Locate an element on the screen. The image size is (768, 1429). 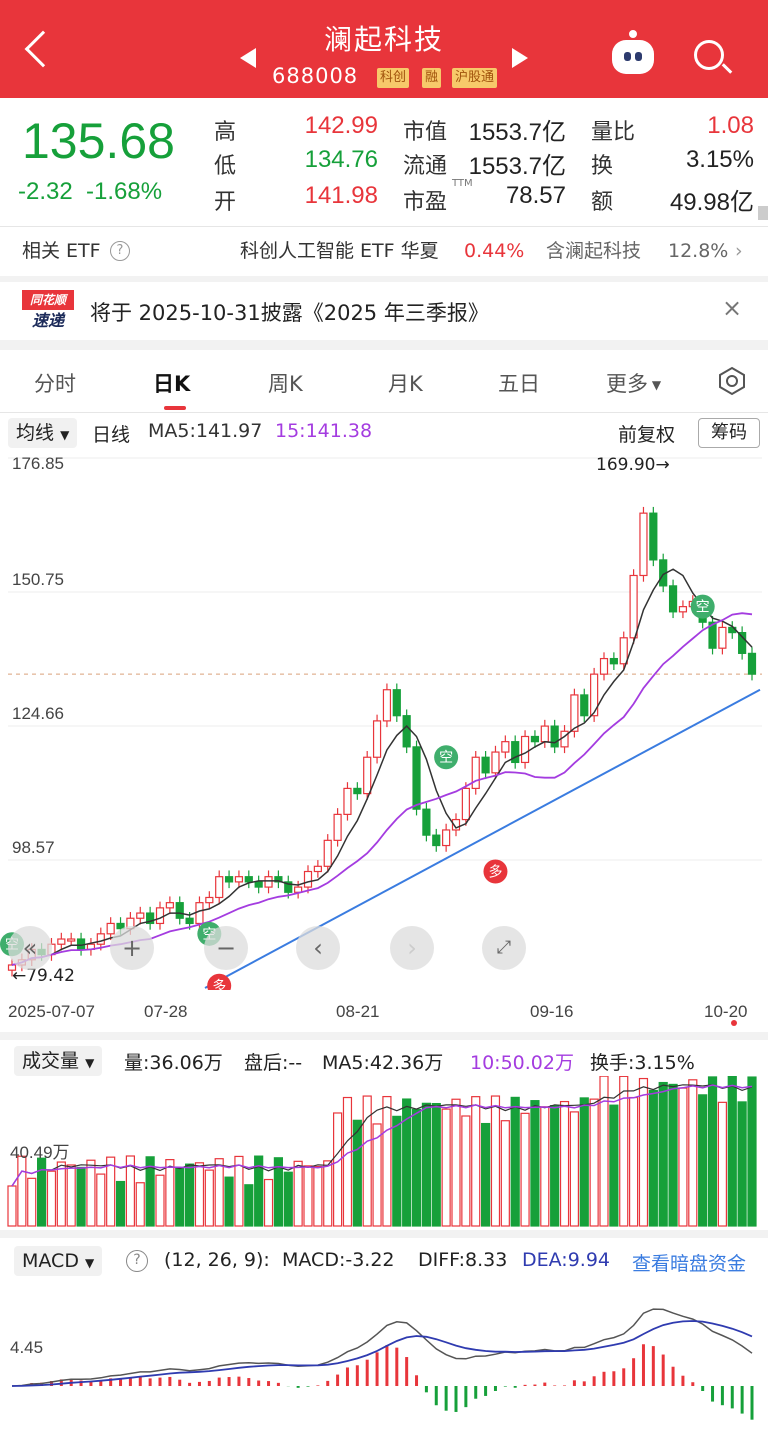
open-label: 开 is located at coordinates (225, 202).